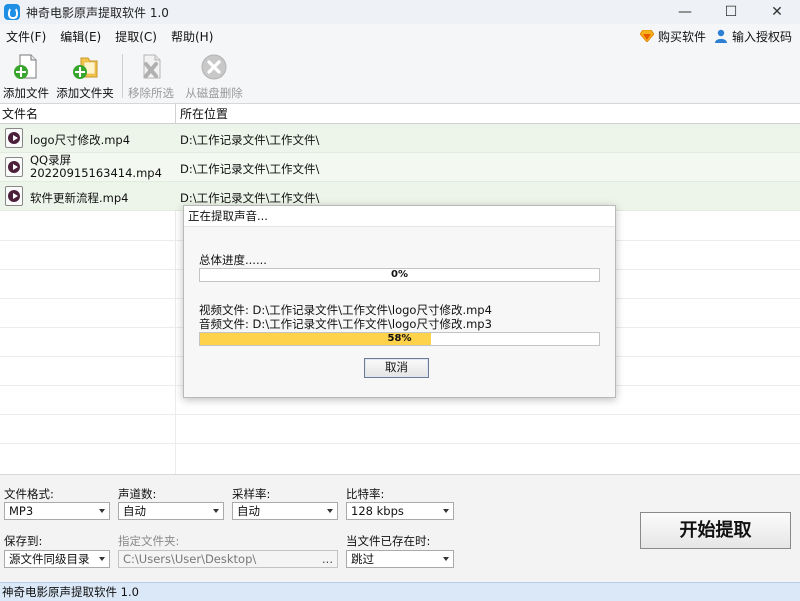 The width and height of the screenshot is (800, 601). Describe the element at coordinates (377, 511) in the screenshot. I see `bitrate-value: 128 kbps` at that location.